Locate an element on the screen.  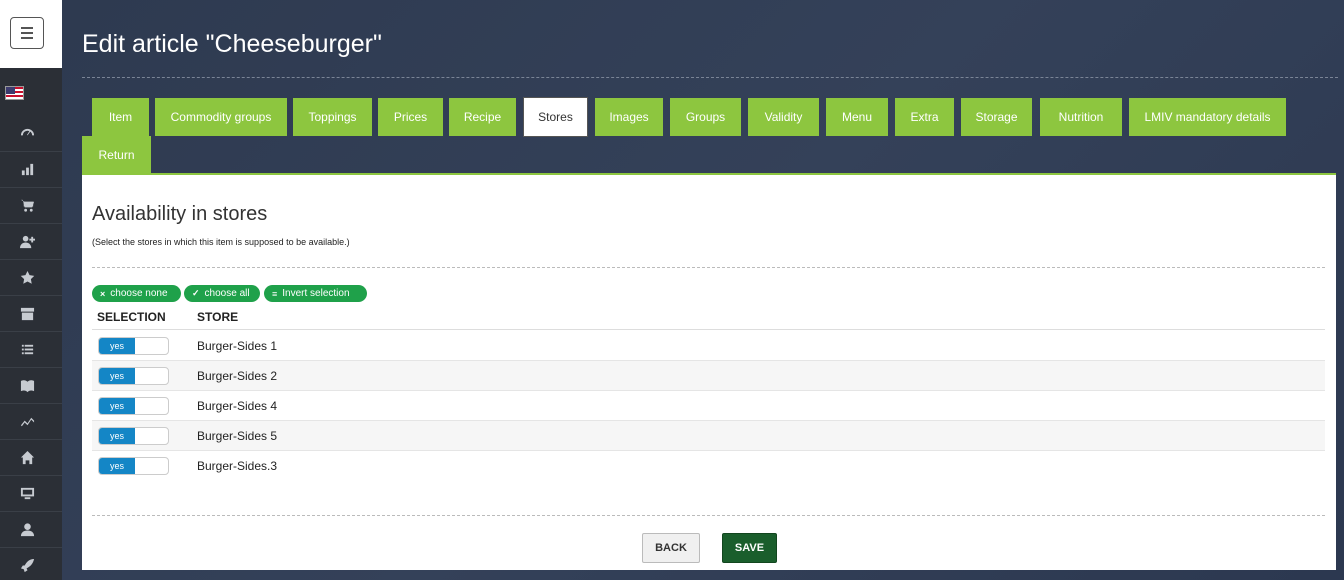
sidebar-item-reports is located at coordinates (31, 170).